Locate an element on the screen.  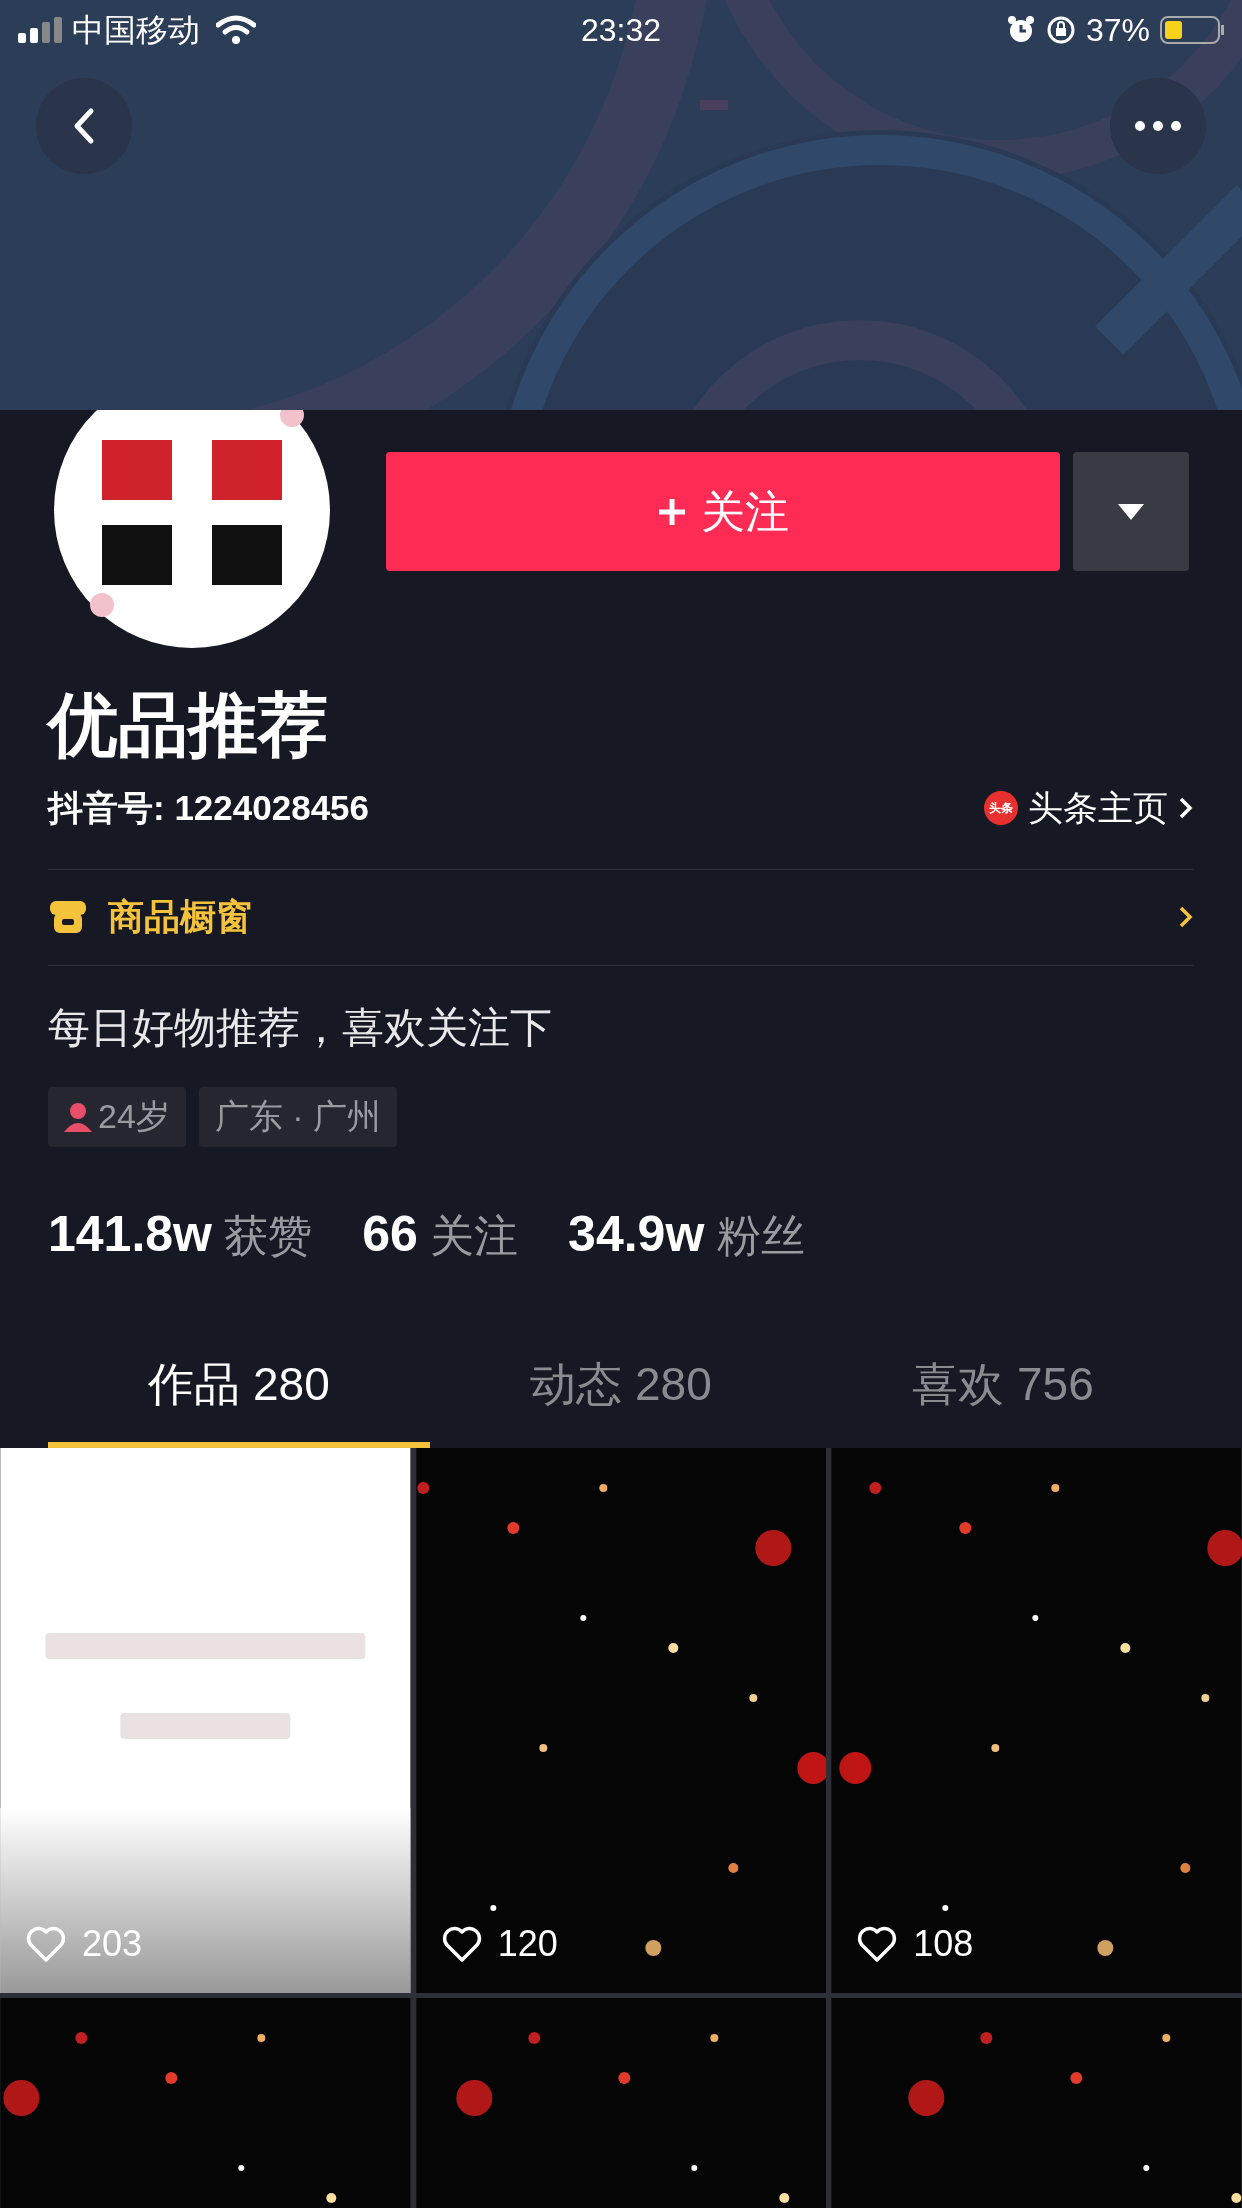
shop-label: 商品橱窗 is located at coordinates (180, 917).